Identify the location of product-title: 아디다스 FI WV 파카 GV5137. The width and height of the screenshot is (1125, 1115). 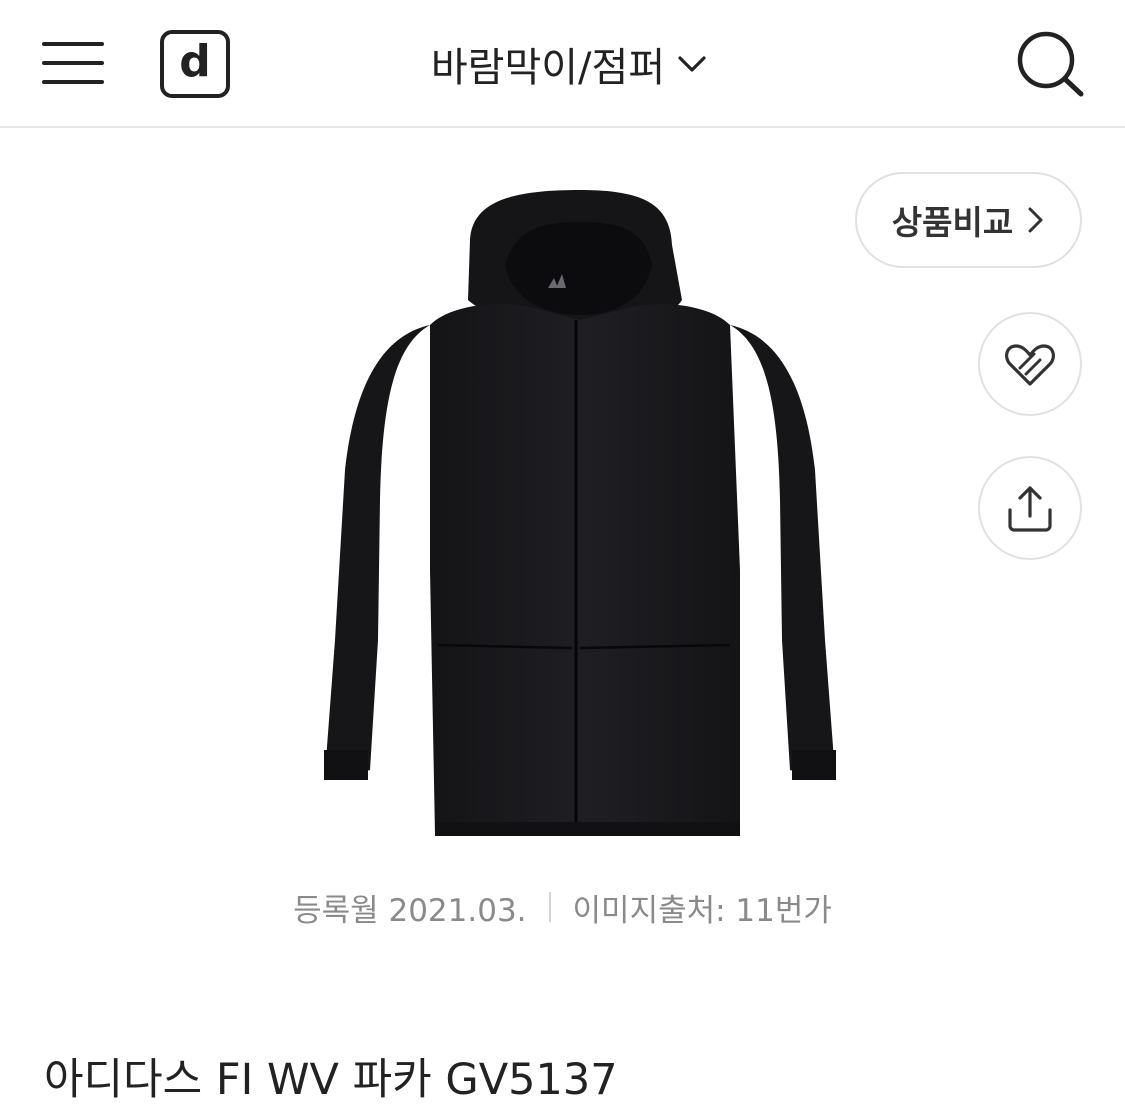
(331, 1080).